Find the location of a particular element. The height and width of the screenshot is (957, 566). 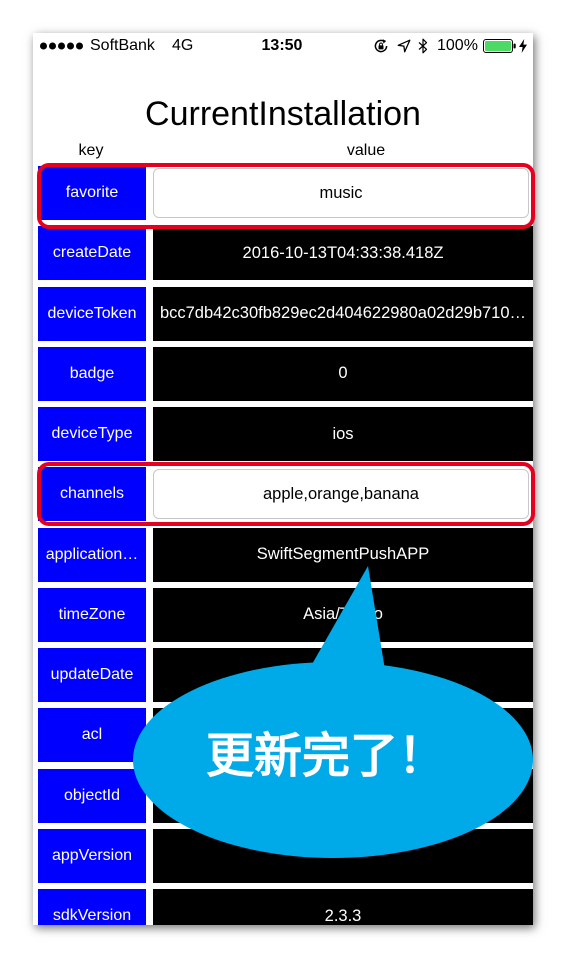

key-cell: acl is located at coordinates (92, 735).